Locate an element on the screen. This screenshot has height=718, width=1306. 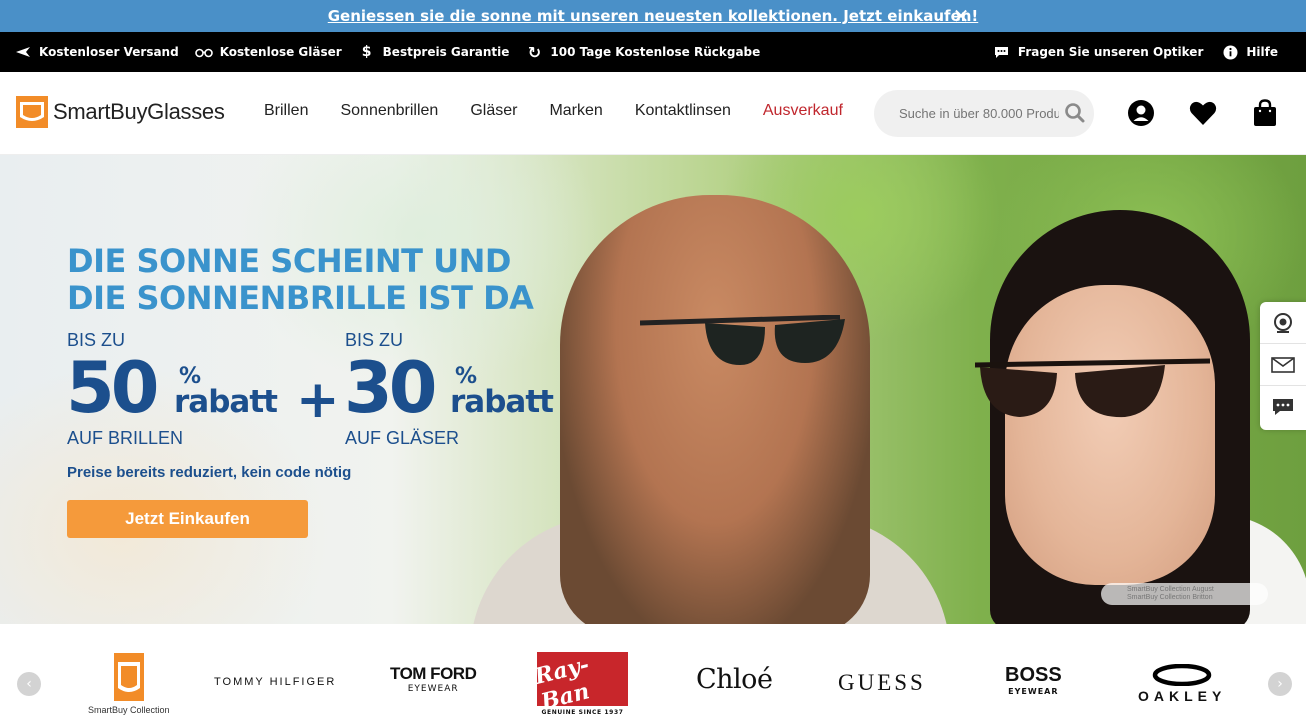
wishlist-heart-icon is located at coordinates (1203, 113).